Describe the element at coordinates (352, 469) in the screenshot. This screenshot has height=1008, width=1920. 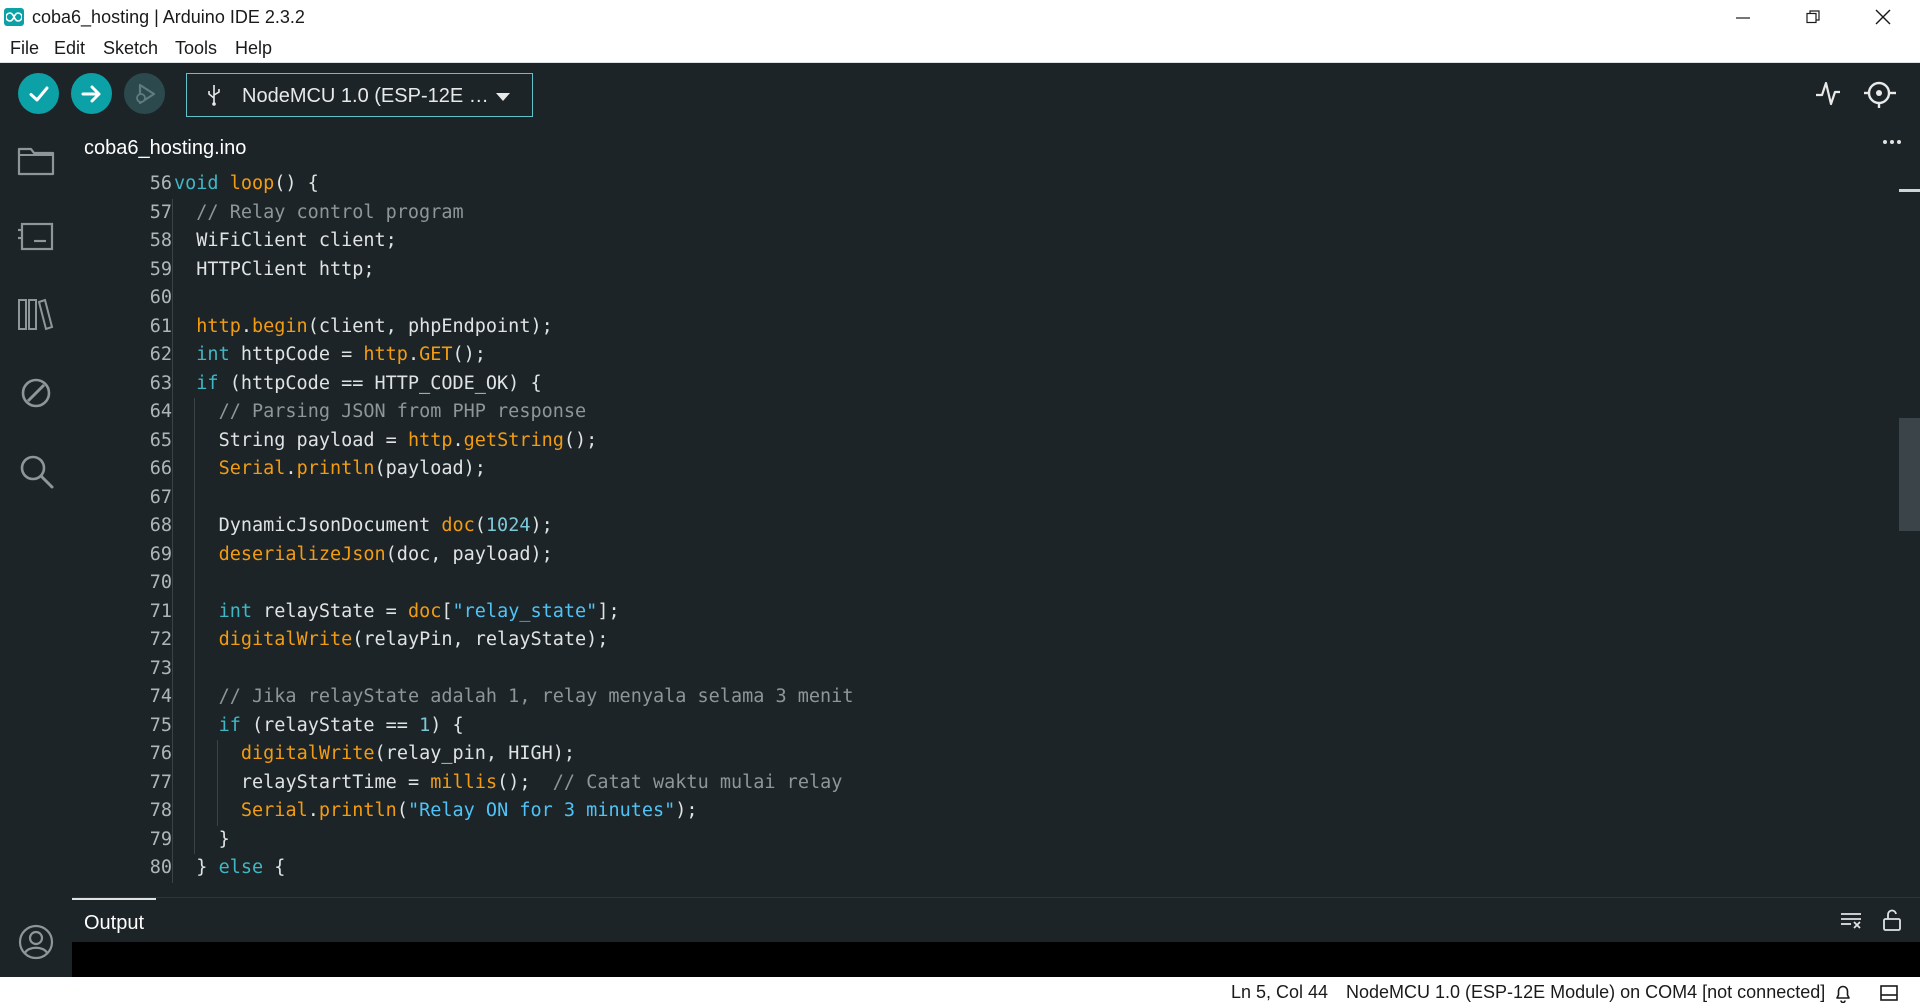
I see `code-line: Serial.println(payload);` at that location.